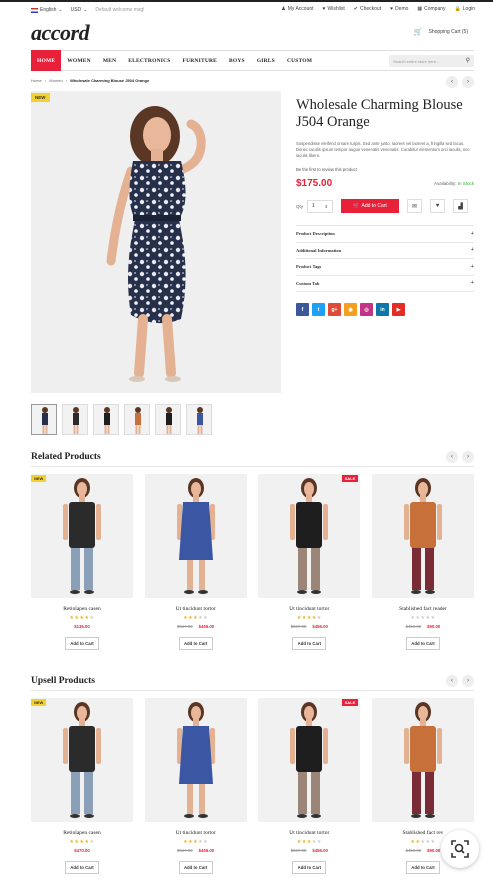 The image size is (493, 882). I want to click on accordion-item: Product Tags +, so click(385, 267).